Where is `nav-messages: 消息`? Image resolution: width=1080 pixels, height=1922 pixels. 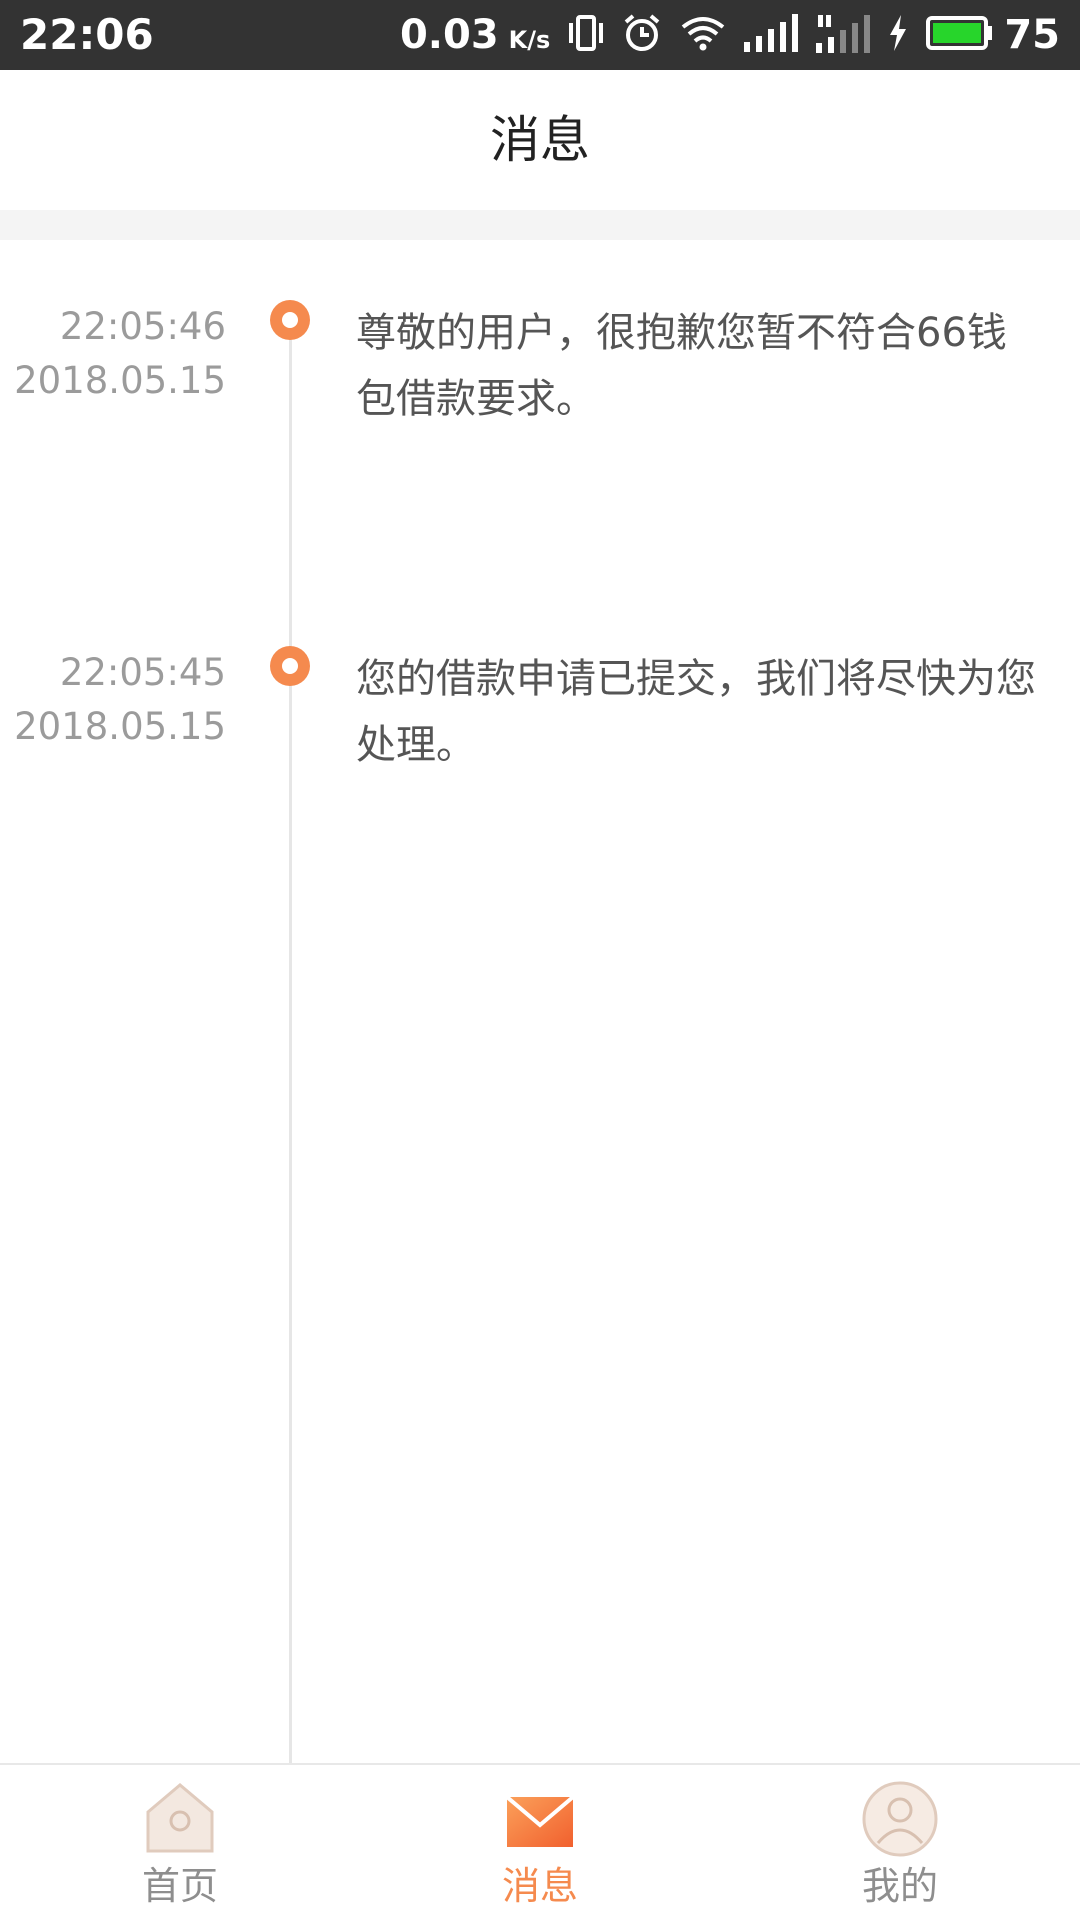 nav-messages: 消息 is located at coordinates (540, 1843).